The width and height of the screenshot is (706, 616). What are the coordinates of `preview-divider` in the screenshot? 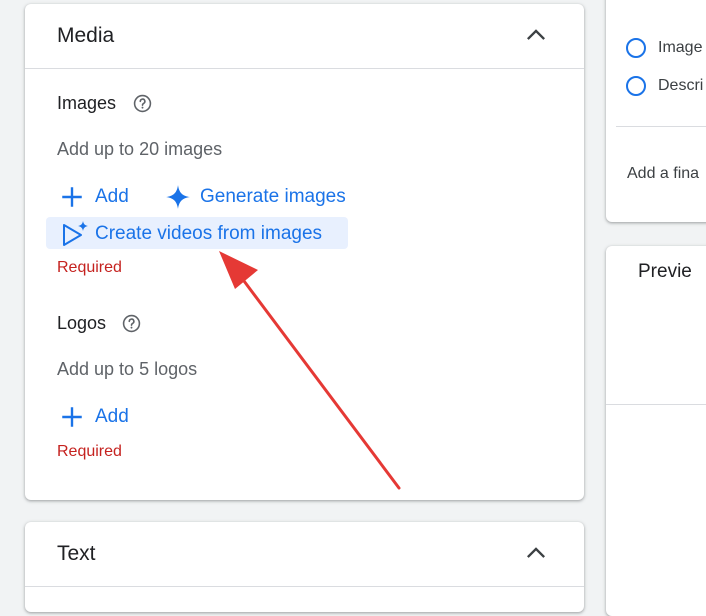 It's located at (656, 404).